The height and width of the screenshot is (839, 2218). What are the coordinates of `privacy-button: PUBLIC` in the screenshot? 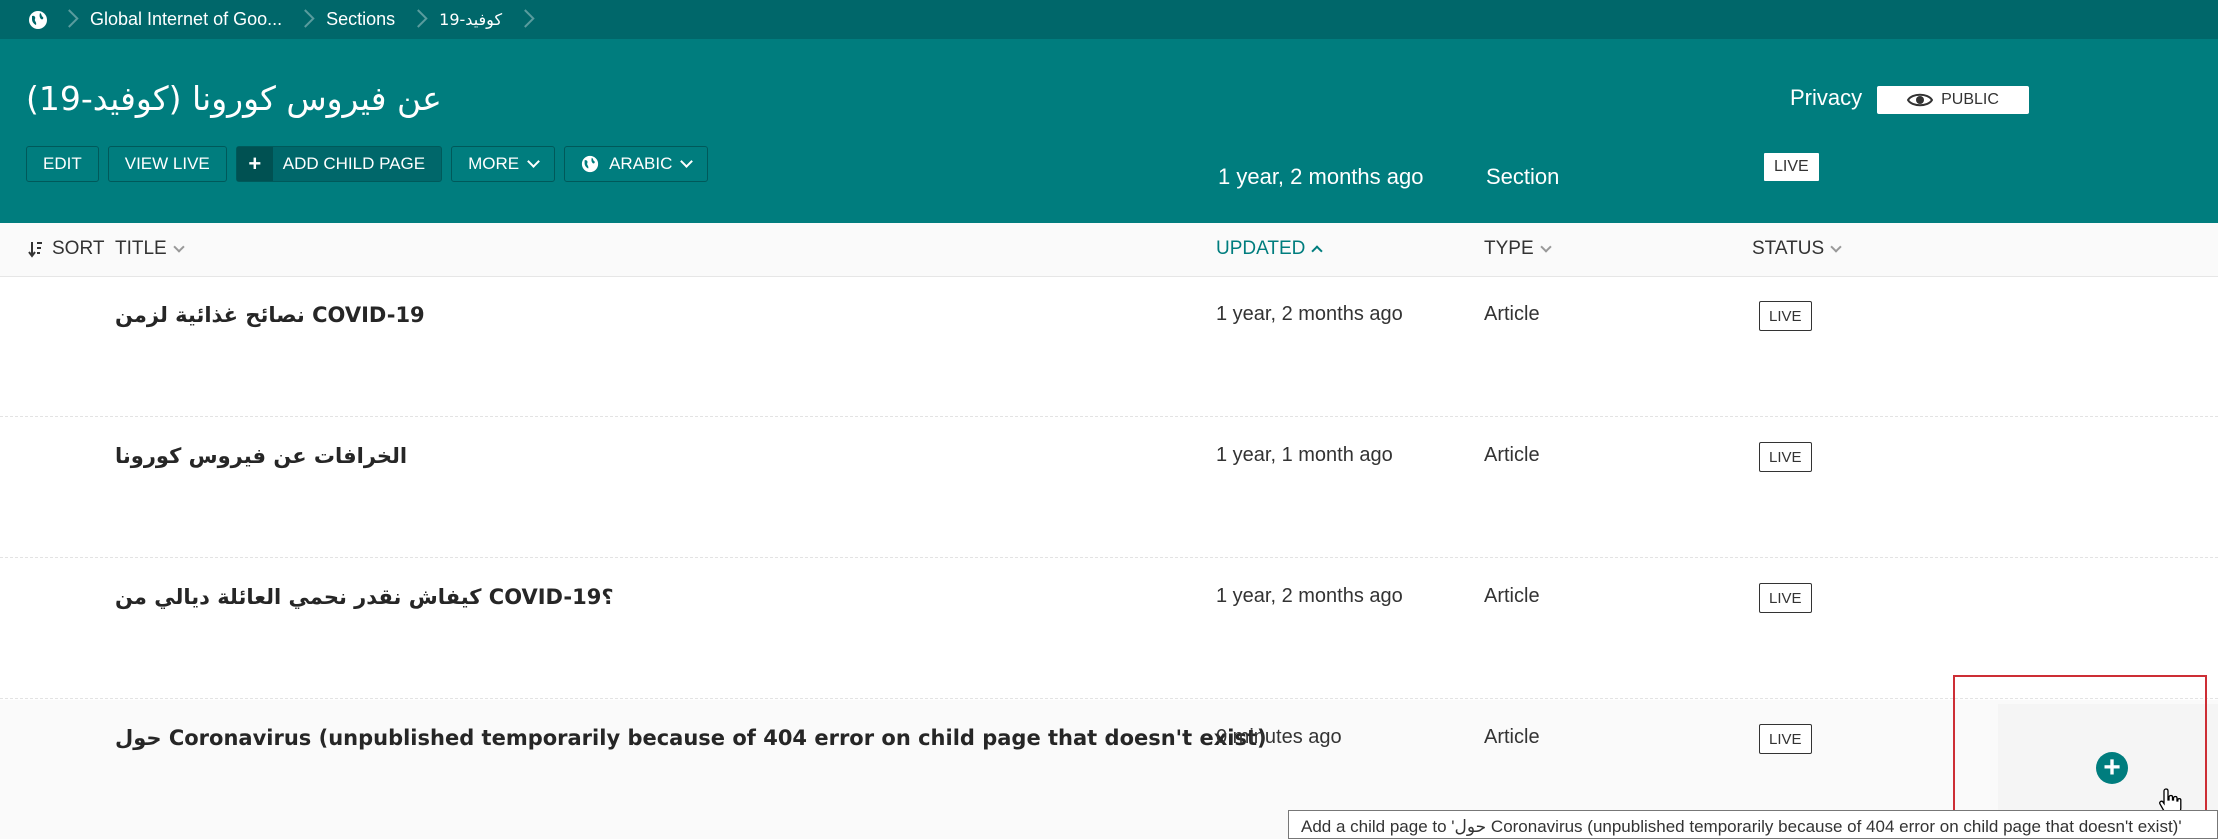 It's located at (1953, 100).